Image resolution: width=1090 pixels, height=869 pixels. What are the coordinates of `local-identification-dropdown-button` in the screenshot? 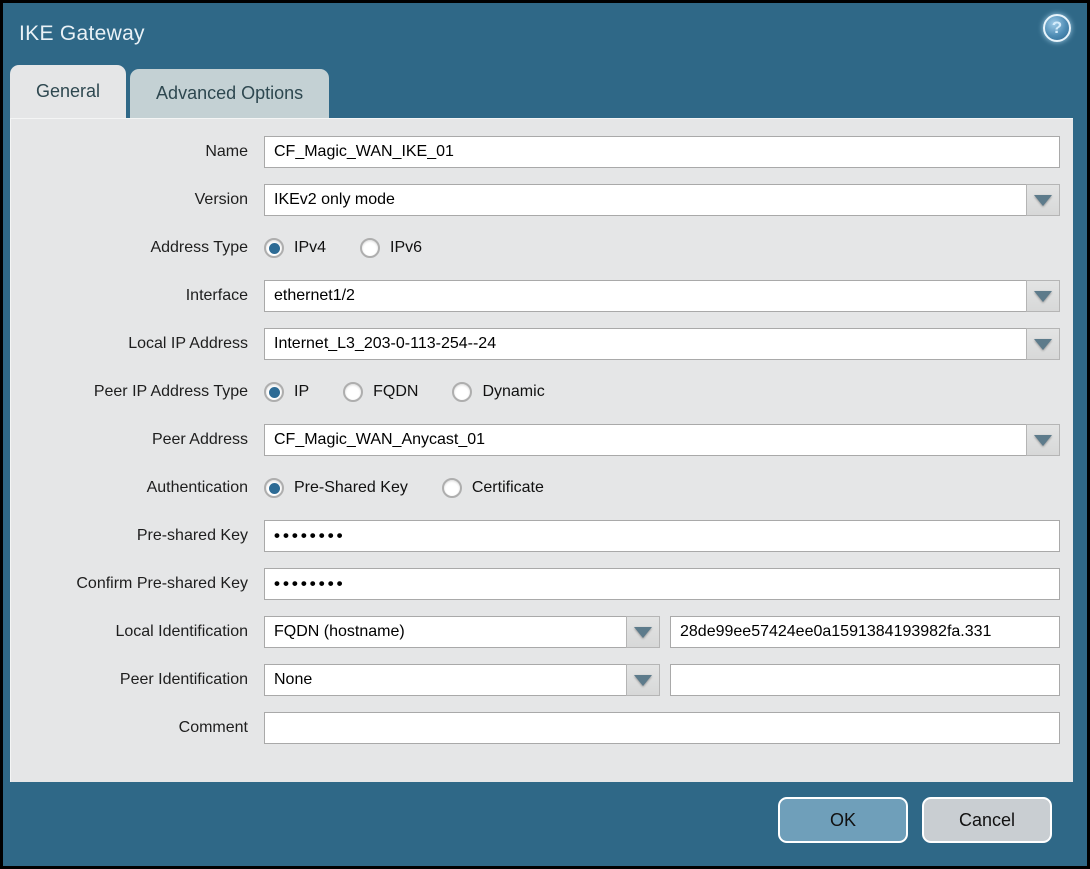 It's located at (643, 632).